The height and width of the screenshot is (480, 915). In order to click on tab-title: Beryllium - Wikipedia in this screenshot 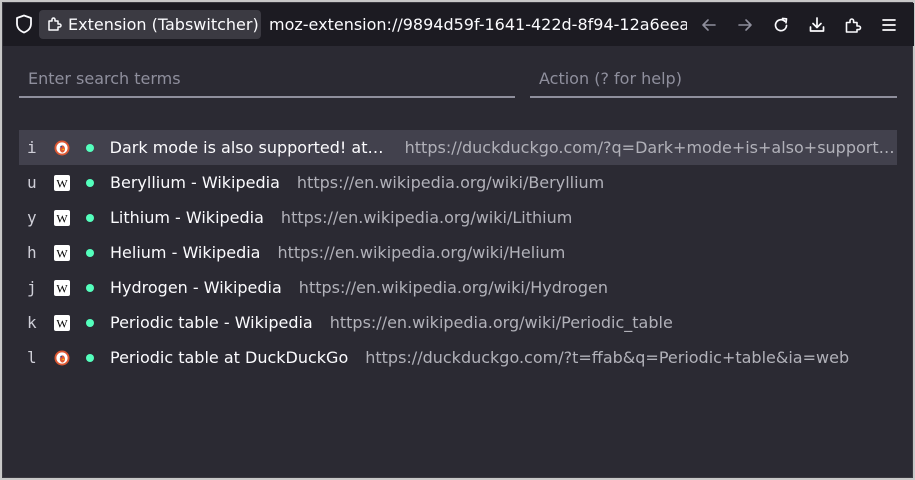, I will do `click(195, 182)`.